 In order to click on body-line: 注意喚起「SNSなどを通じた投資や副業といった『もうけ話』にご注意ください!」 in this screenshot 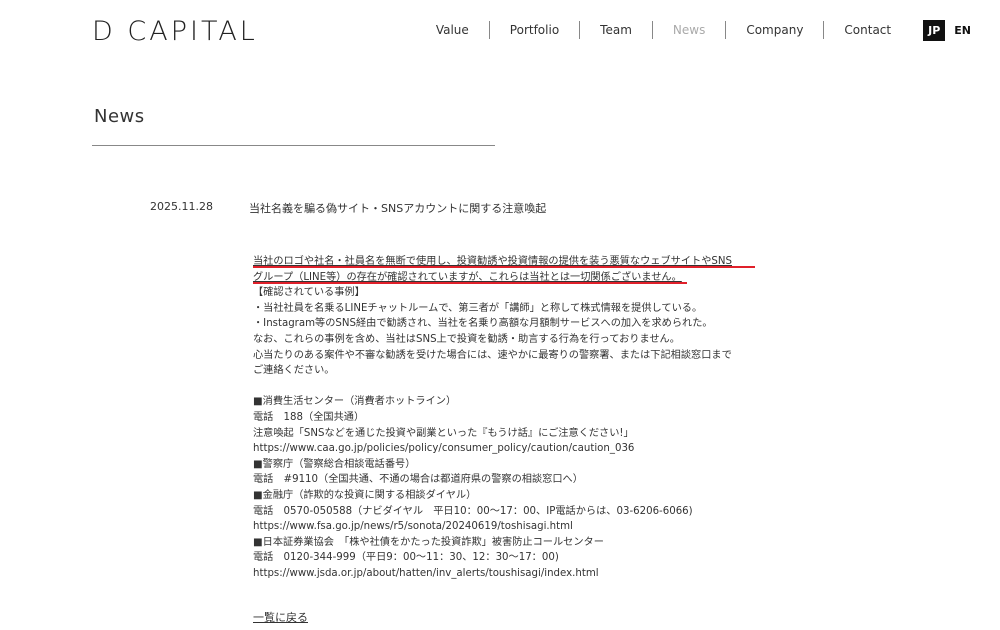, I will do `click(443, 433)`.